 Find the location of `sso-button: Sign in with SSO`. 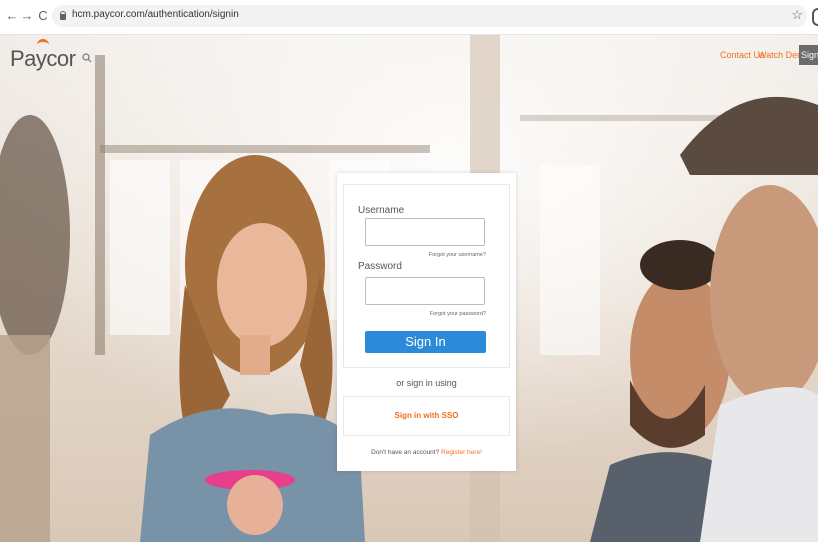

sso-button: Sign in with SSO is located at coordinates (426, 416).